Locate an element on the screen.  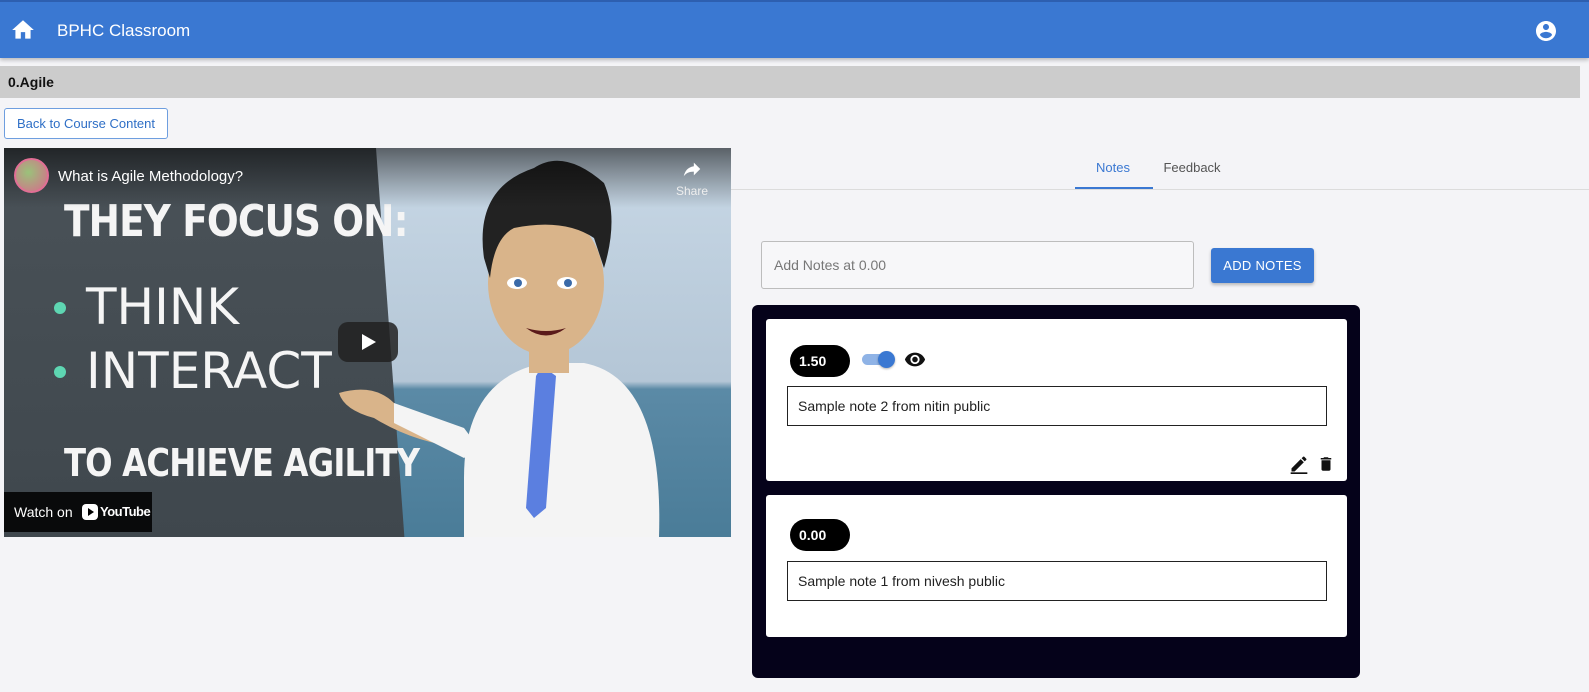
play-icon is located at coordinates (369, 342).